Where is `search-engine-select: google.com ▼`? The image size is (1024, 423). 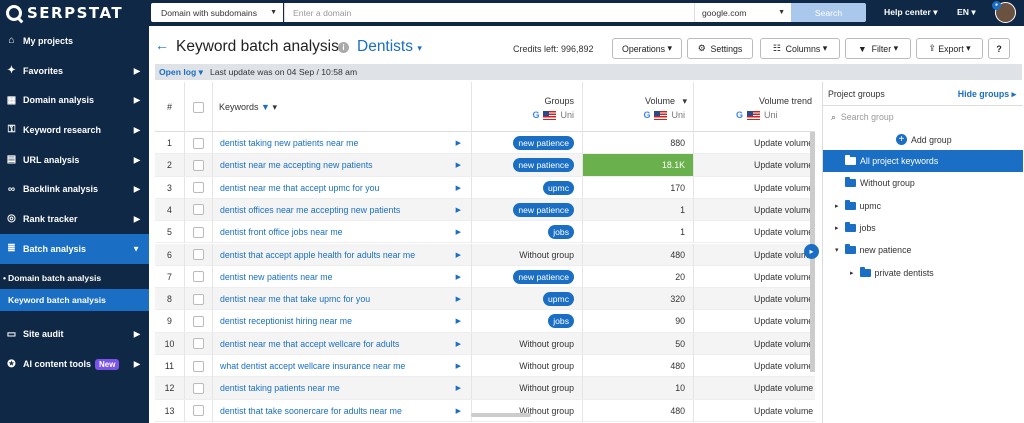 search-engine-select: google.com ▼ is located at coordinates (742, 12).